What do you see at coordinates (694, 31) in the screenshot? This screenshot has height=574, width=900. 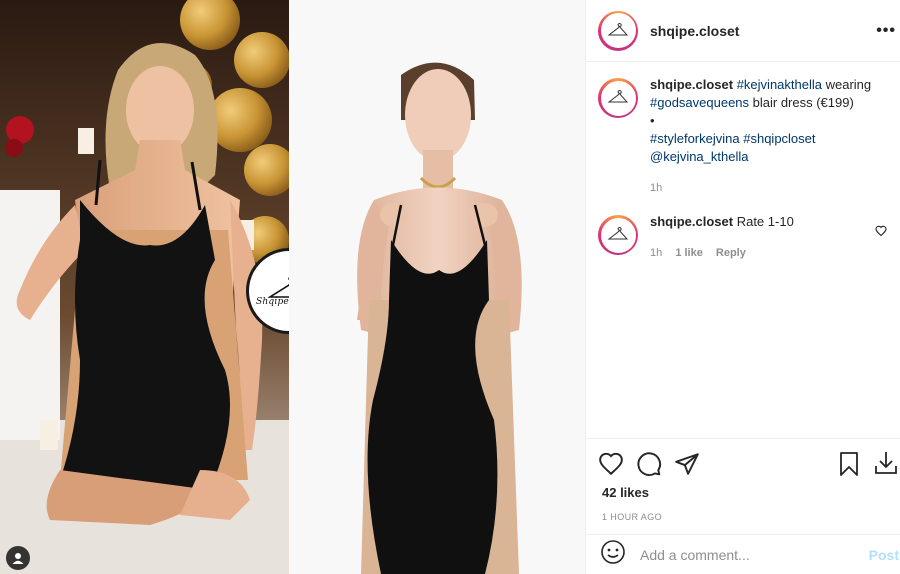 I see `header-username: shqipe.closet` at bounding box center [694, 31].